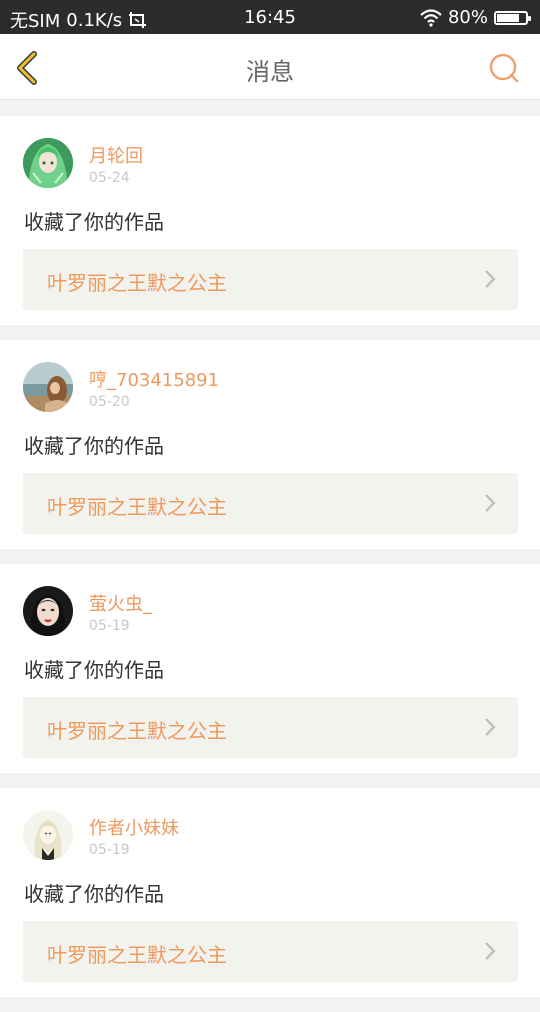 The height and width of the screenshot is (1012, 540). What do you see at coordinates (48, 163) in the screenshot?
I see `green-haired-anime-avatar` at bounding box center [48, 163].